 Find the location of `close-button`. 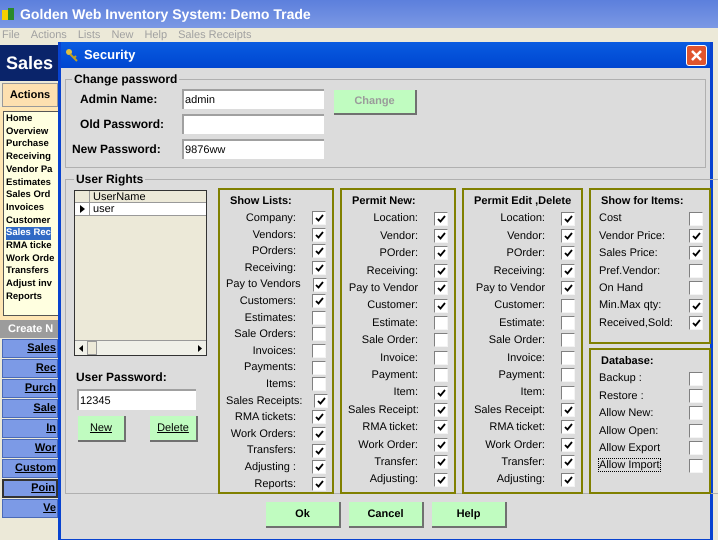

close-button is located at coordinates (696, 55).